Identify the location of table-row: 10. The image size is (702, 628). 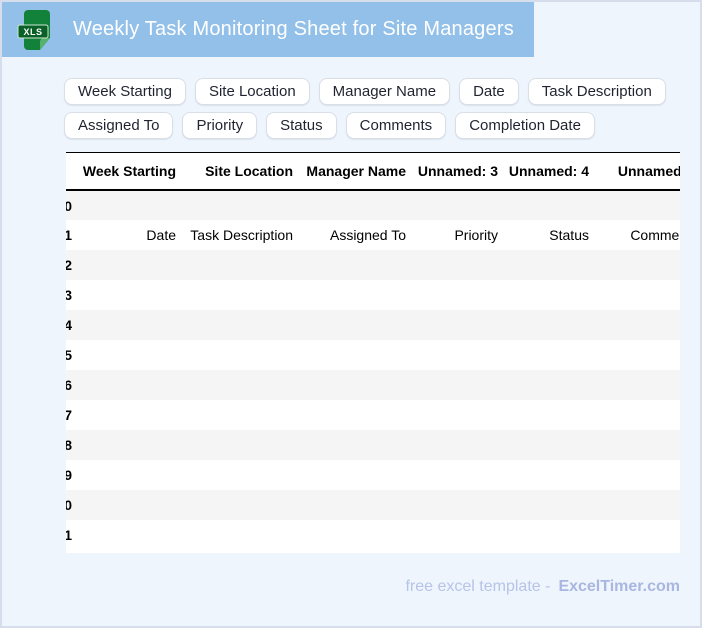
(373, 505).